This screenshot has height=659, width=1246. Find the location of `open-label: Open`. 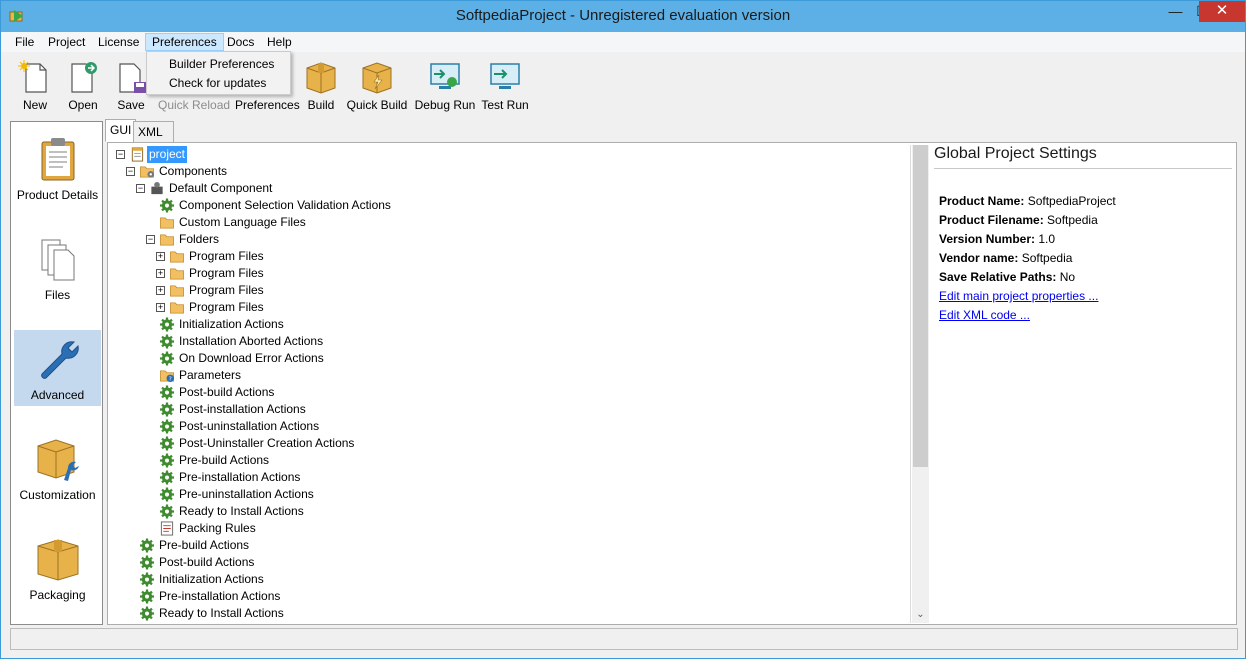

open-label: Open is located at coordinates (83, 105).